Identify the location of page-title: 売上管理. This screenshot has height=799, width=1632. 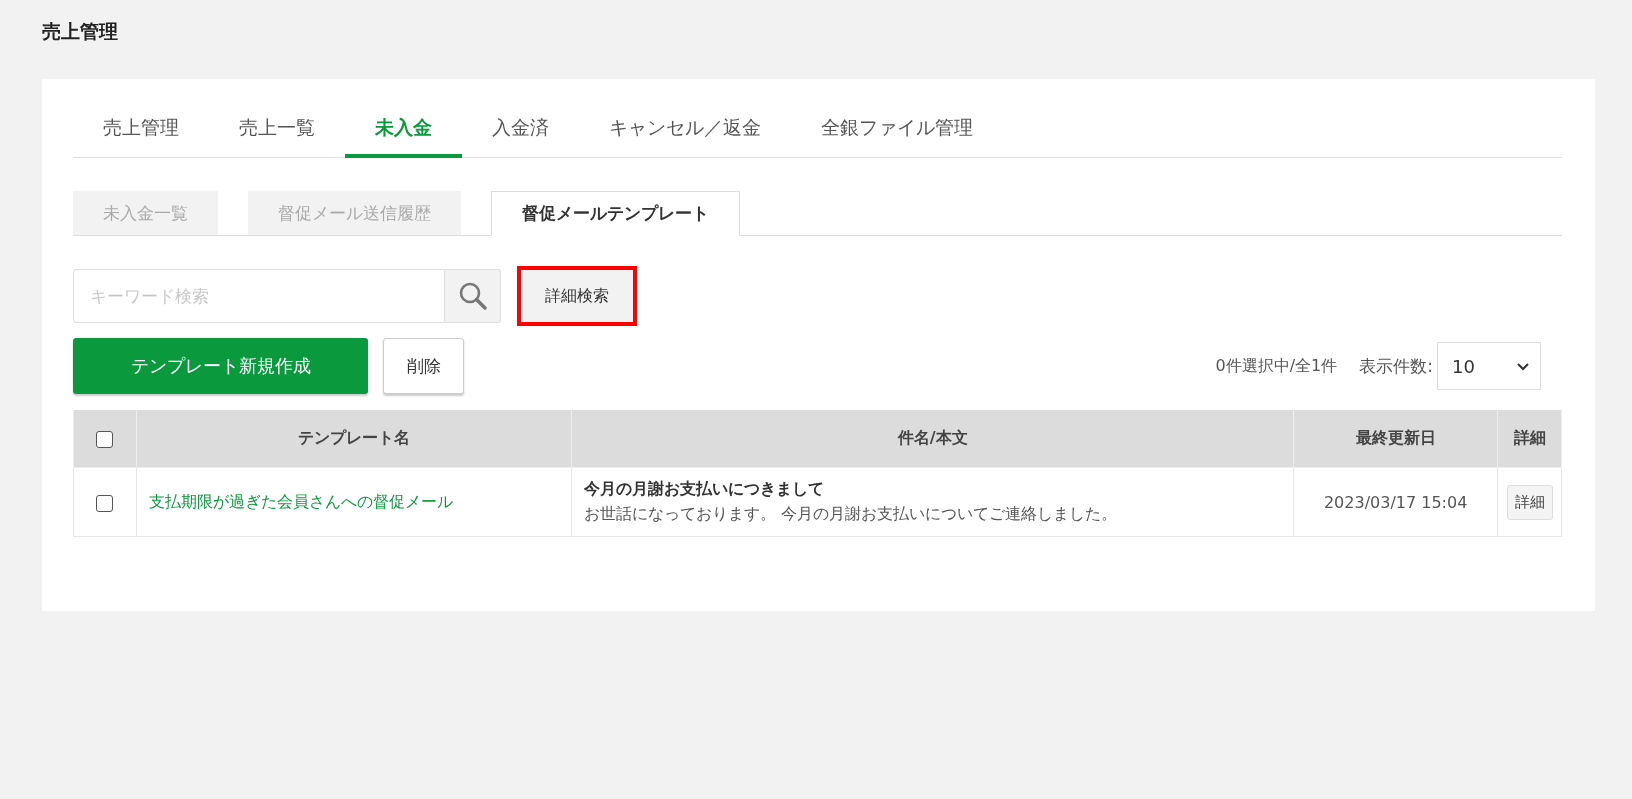
(80, 31).